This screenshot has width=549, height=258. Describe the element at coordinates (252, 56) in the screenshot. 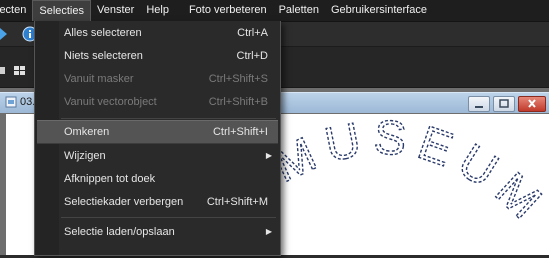

I see `menu-item-shortcut: Ctrl+D` at that location.